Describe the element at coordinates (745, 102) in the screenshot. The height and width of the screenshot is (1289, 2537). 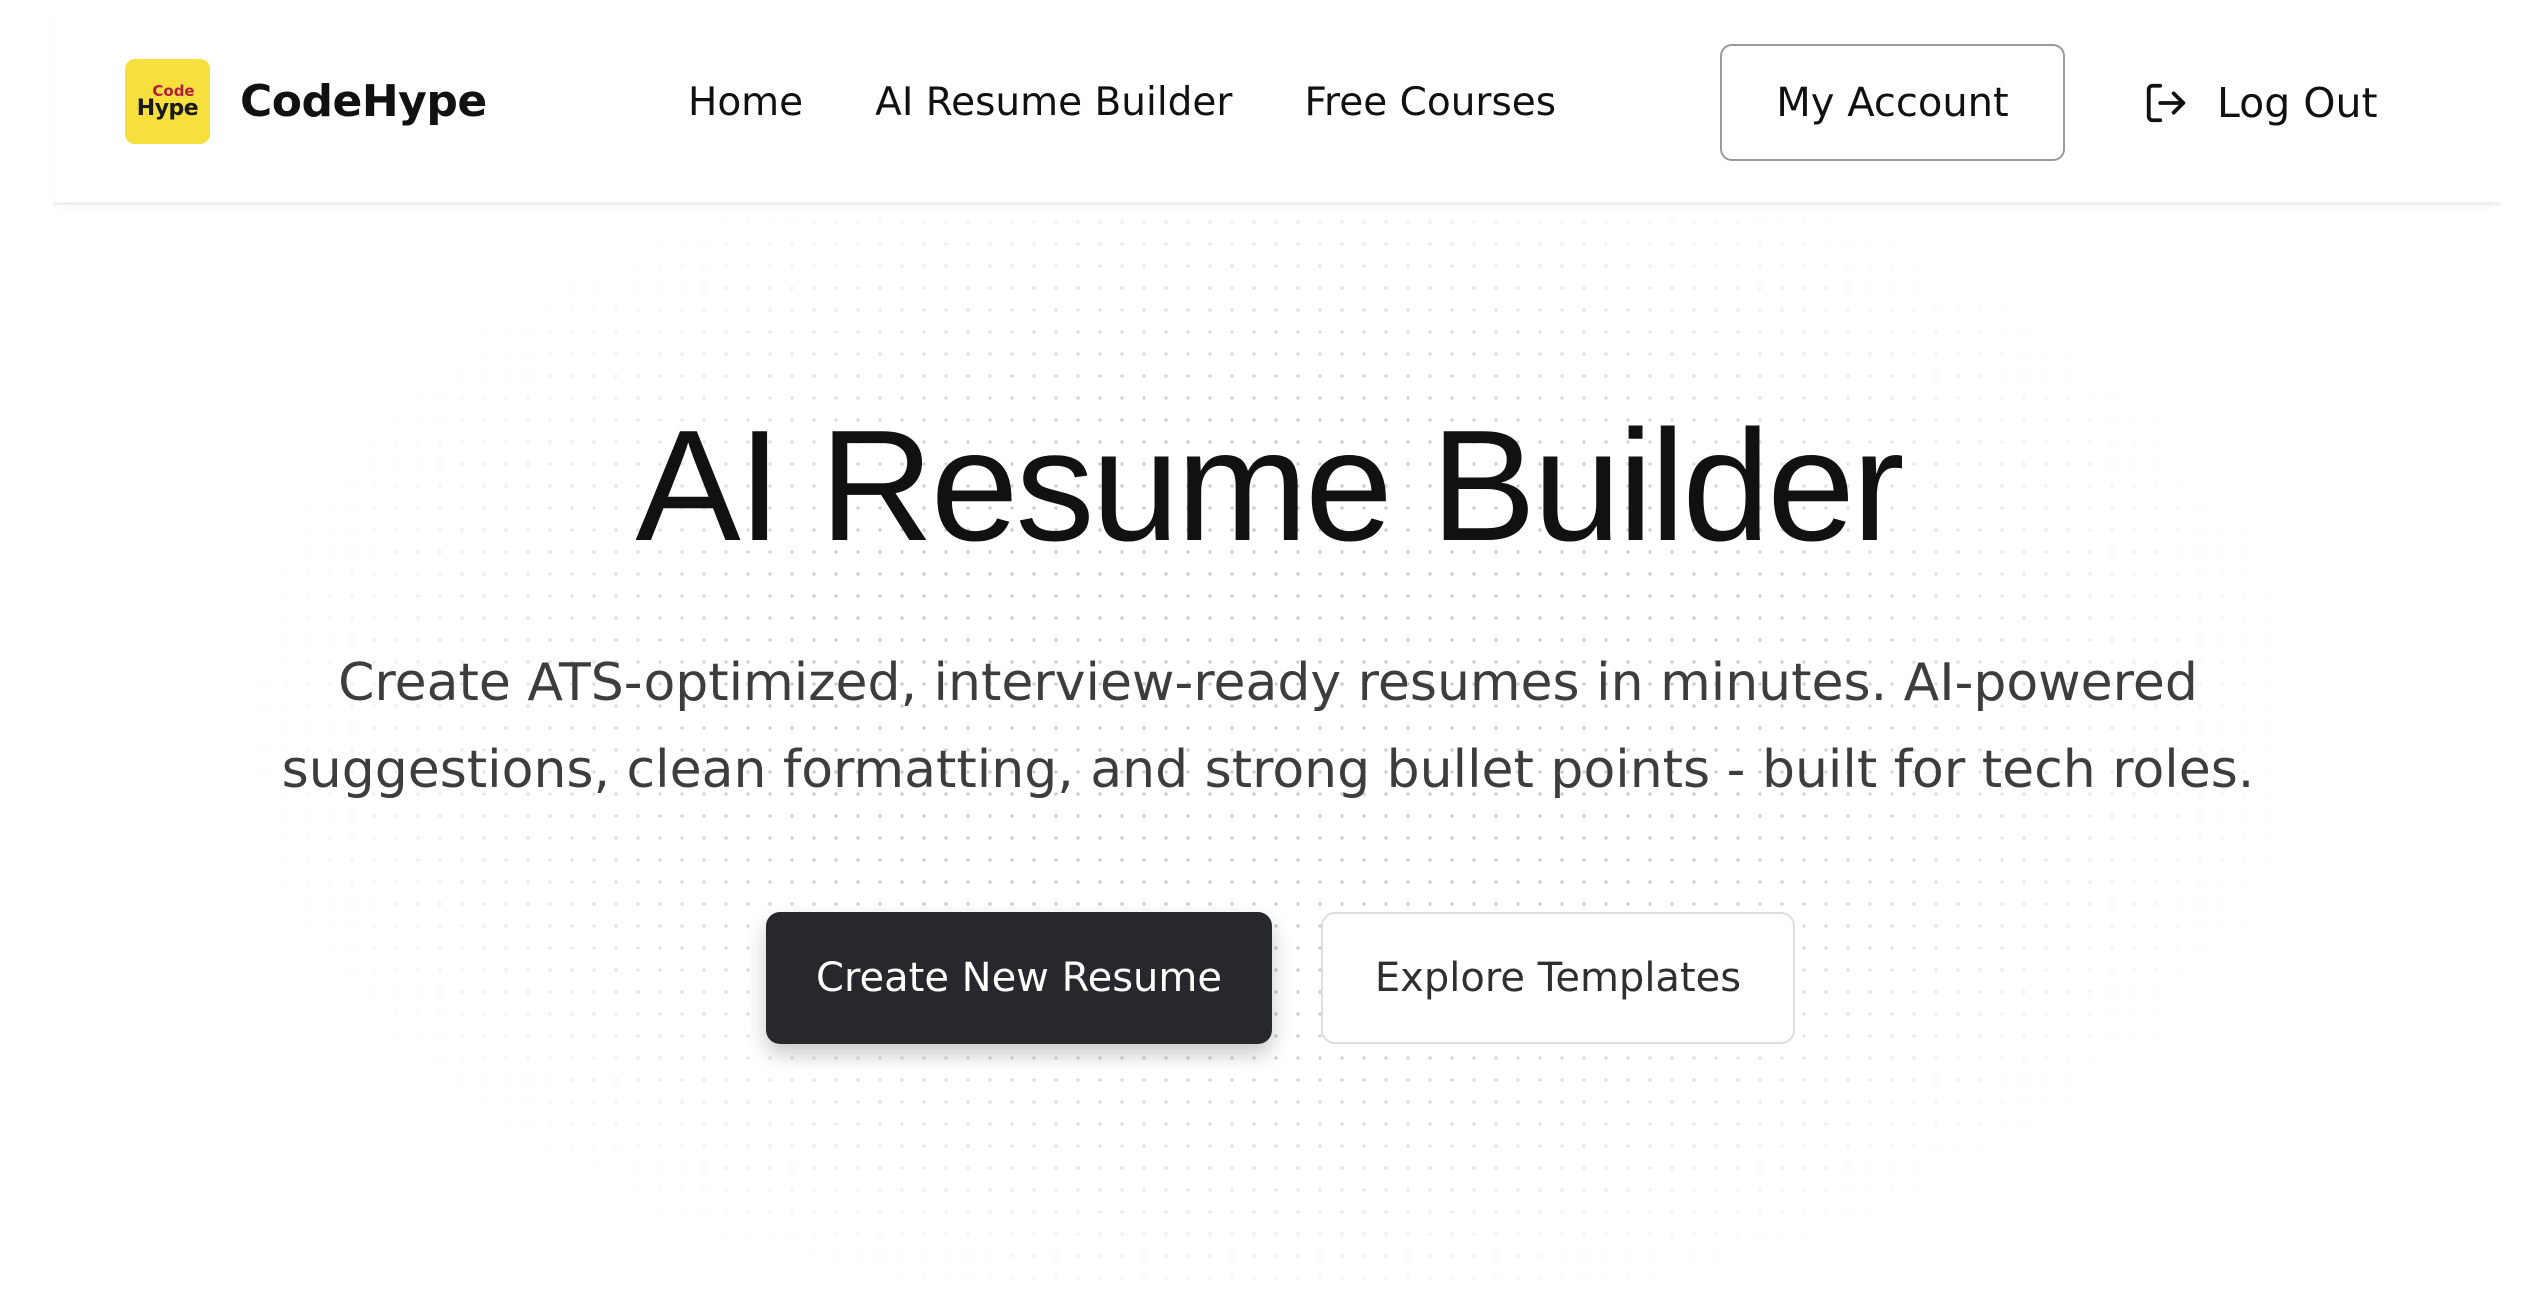
I see `nav-link-home: Home` at that location.